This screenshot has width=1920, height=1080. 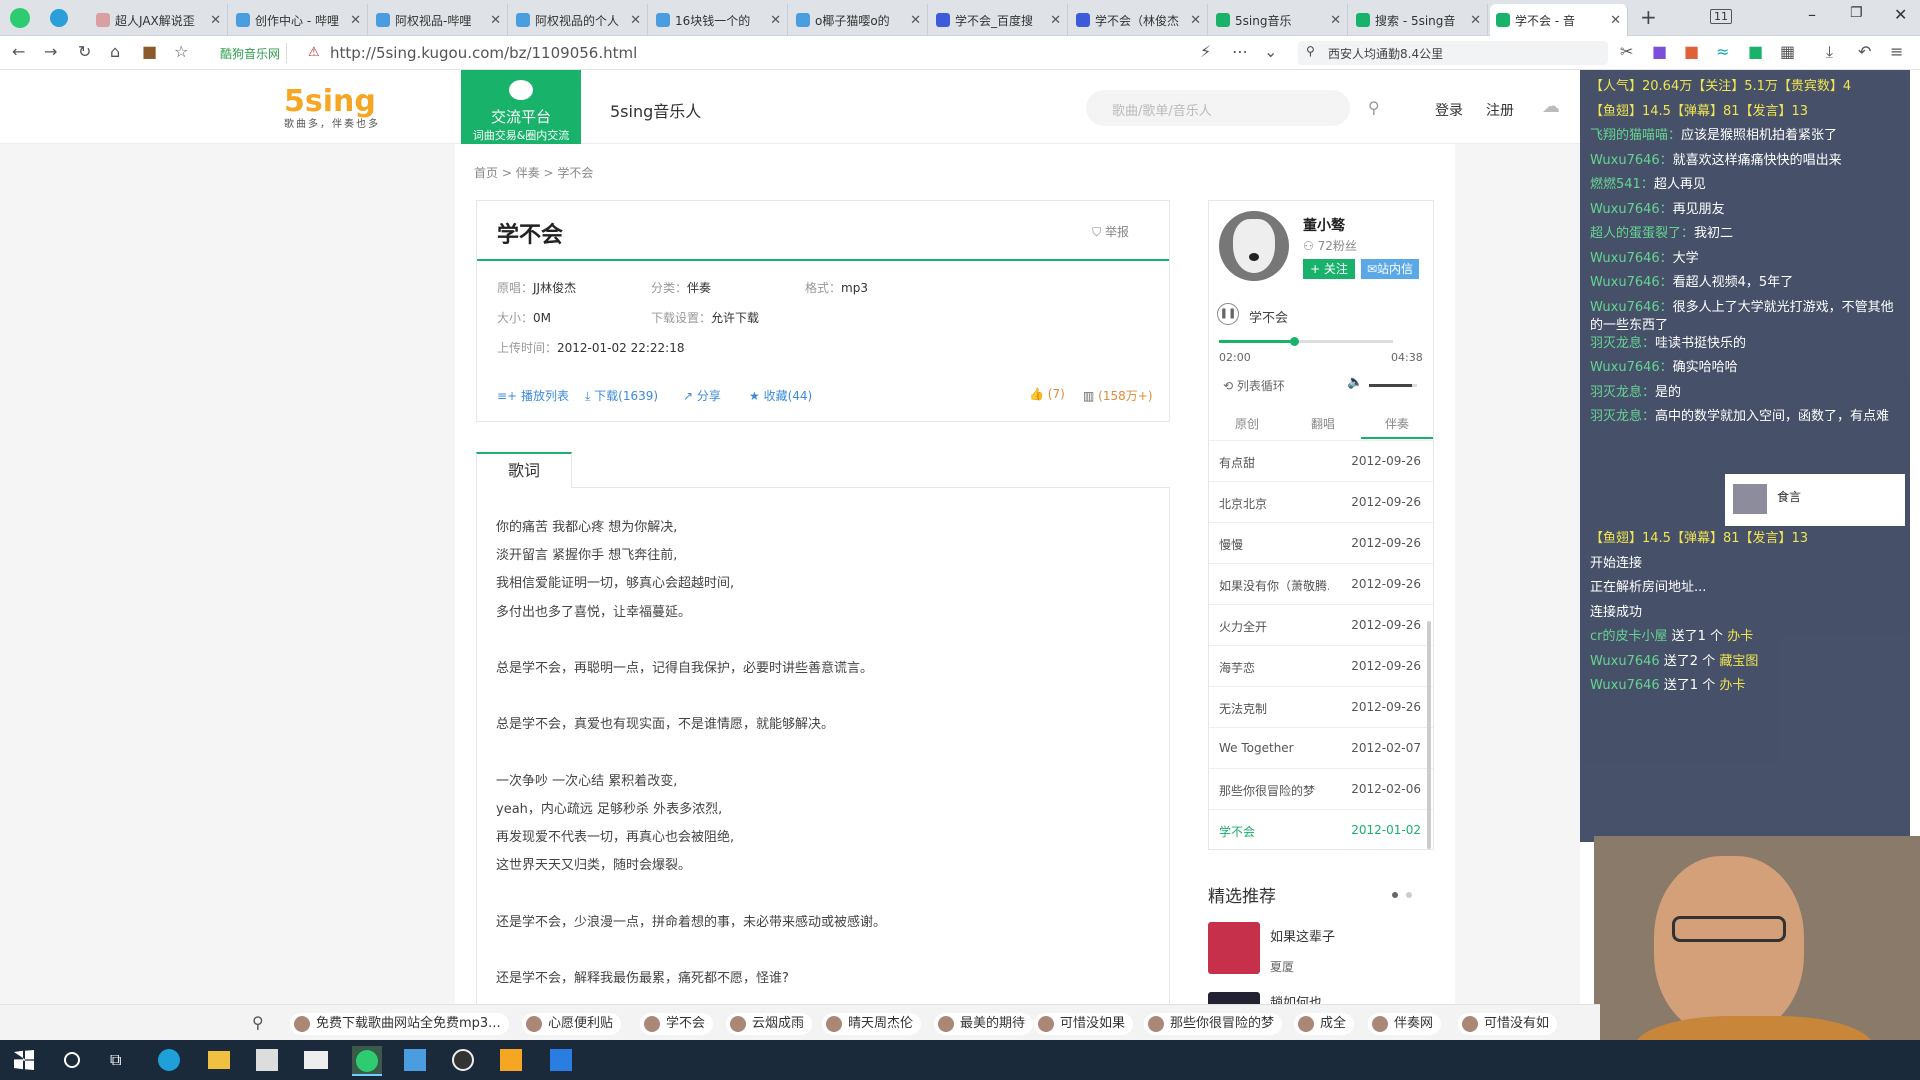 What do you see at coordinates (267, 1060) in the screenshot?
I see `store-icon` at bounding box center [267, 1060].